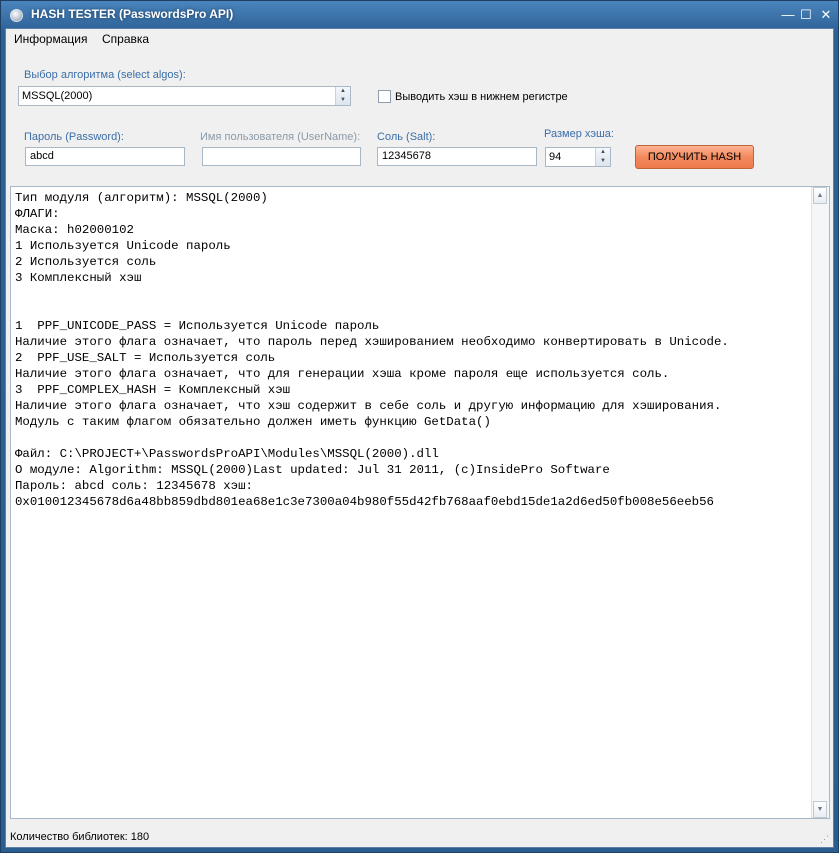 The image size is (839, 853). Describe the element at coordinates (820, 809) in the screenshot. I see `scroll-down-icon: ▼` at that location.